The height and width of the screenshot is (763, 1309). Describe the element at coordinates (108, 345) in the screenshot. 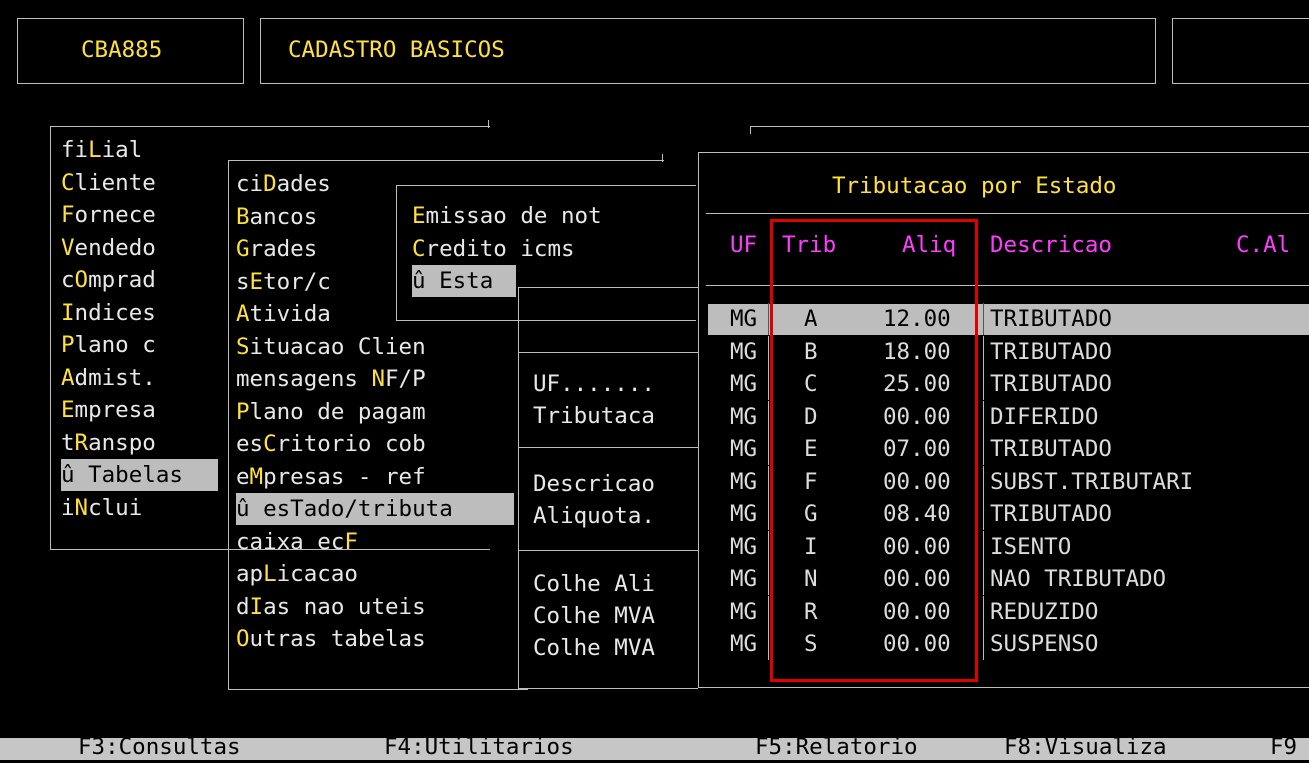

I see `menu1-item: Plano c` at that location.